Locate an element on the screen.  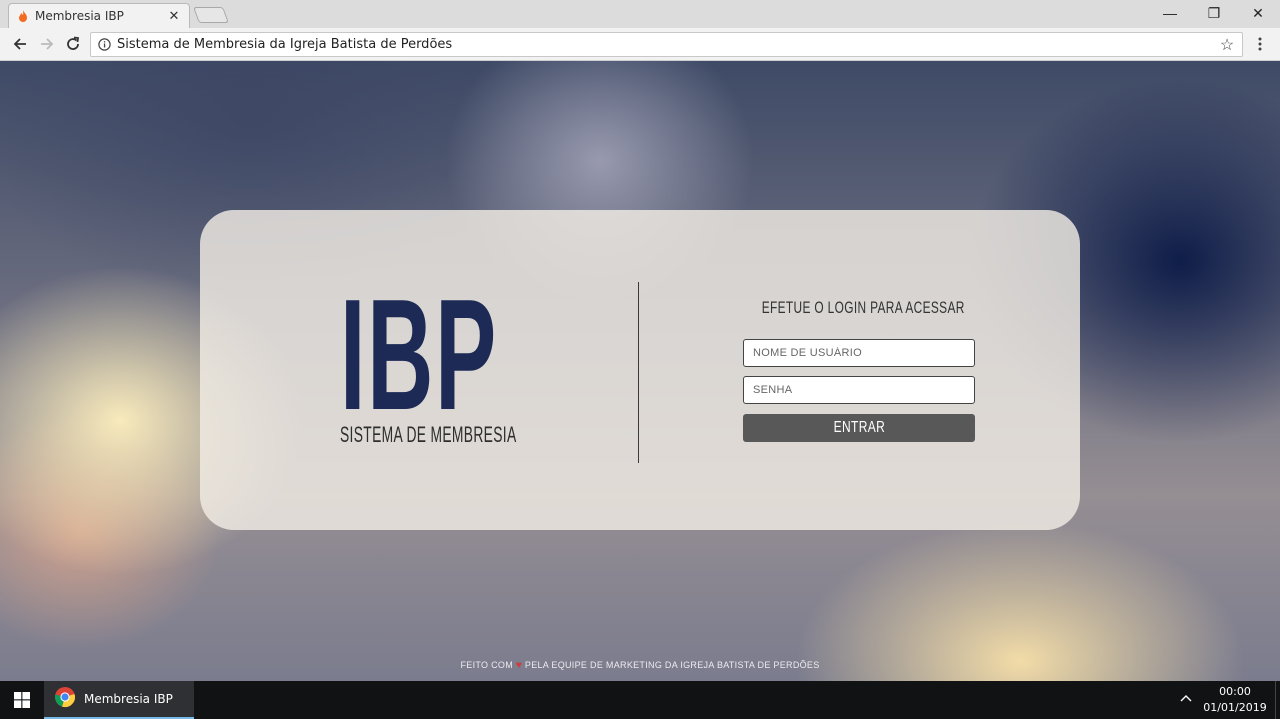
windows-start-icon is located at coordinates (22, 700).